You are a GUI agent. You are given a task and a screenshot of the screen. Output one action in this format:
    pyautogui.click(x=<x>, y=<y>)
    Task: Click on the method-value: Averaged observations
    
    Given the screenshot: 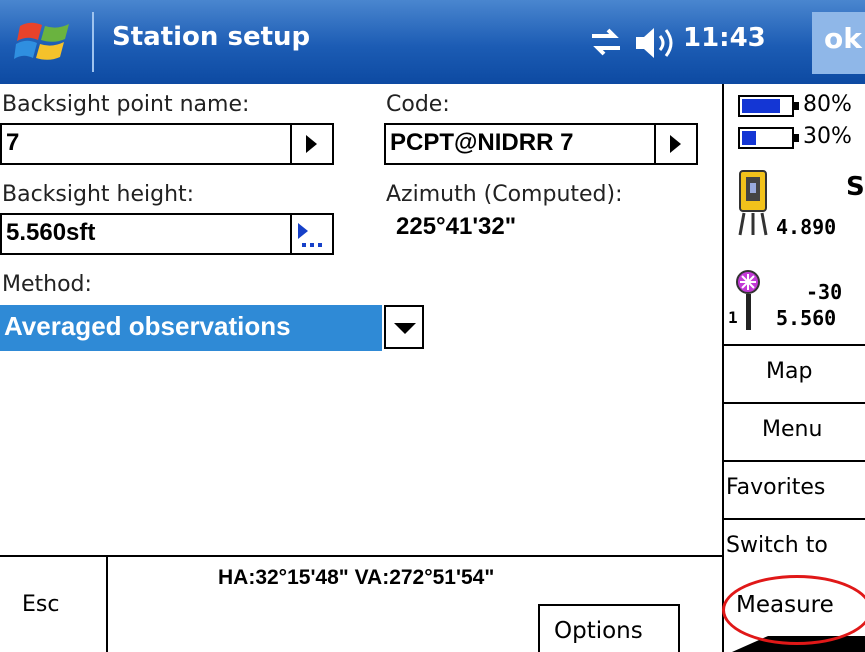 What is the action you would take?
    pyautogui.click(x=191, y=328)
    